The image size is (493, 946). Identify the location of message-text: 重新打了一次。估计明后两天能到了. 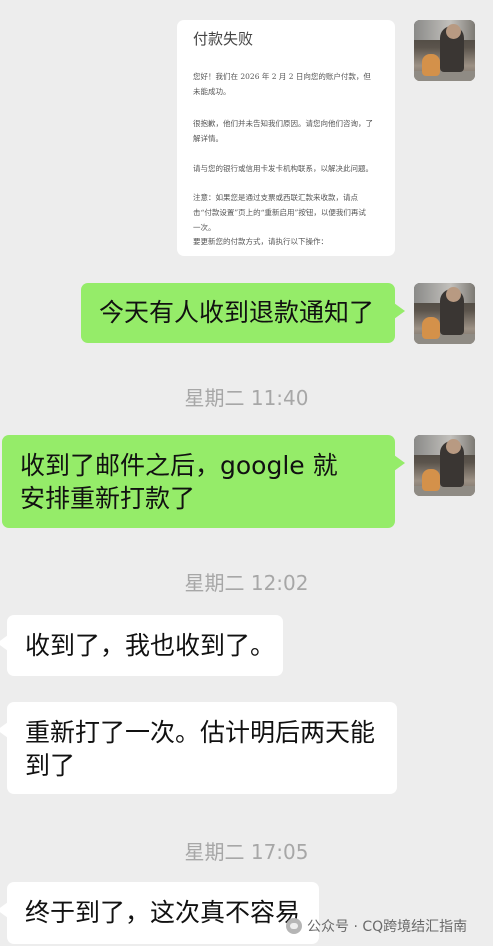
(200, 749).